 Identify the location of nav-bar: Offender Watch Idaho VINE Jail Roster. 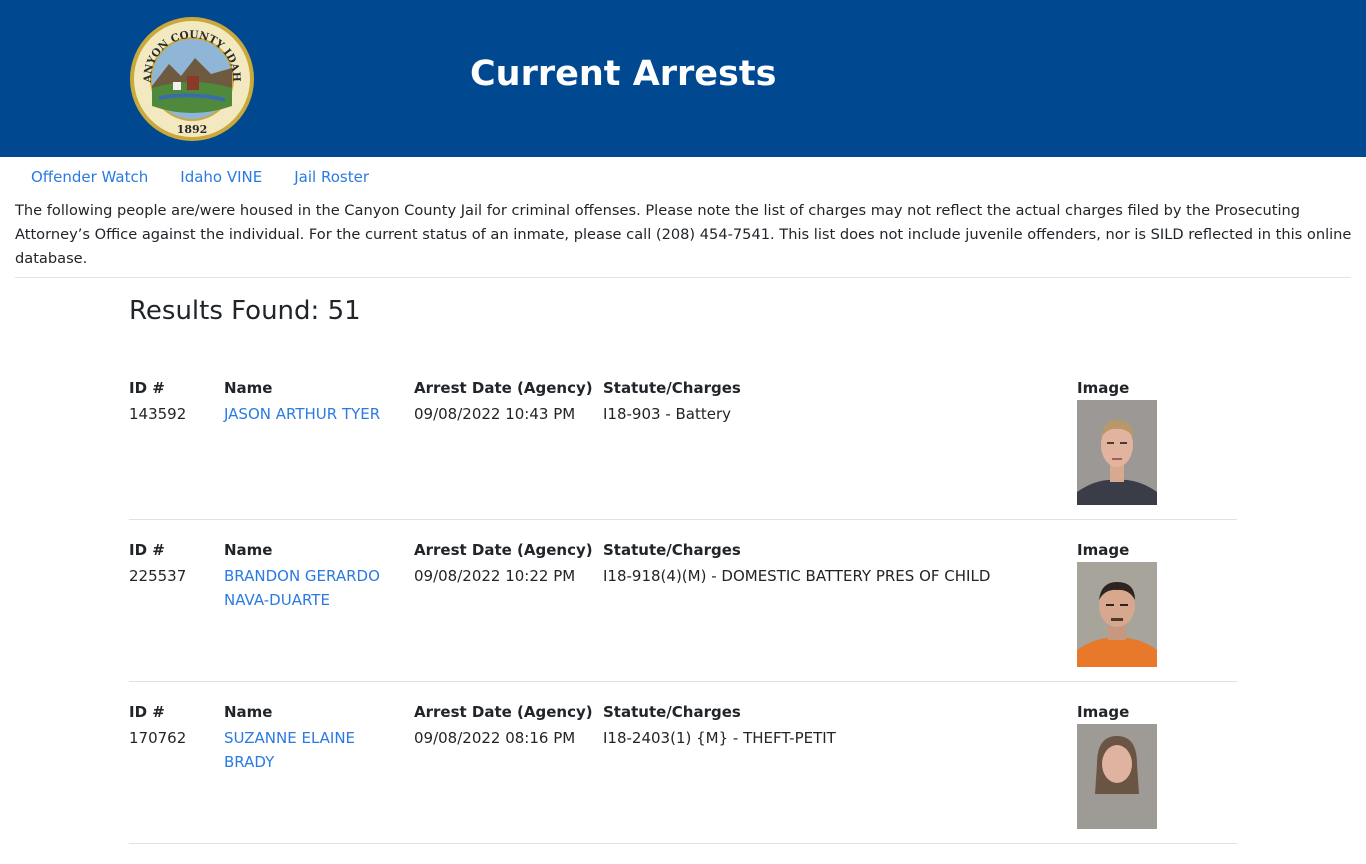
(200, 177).